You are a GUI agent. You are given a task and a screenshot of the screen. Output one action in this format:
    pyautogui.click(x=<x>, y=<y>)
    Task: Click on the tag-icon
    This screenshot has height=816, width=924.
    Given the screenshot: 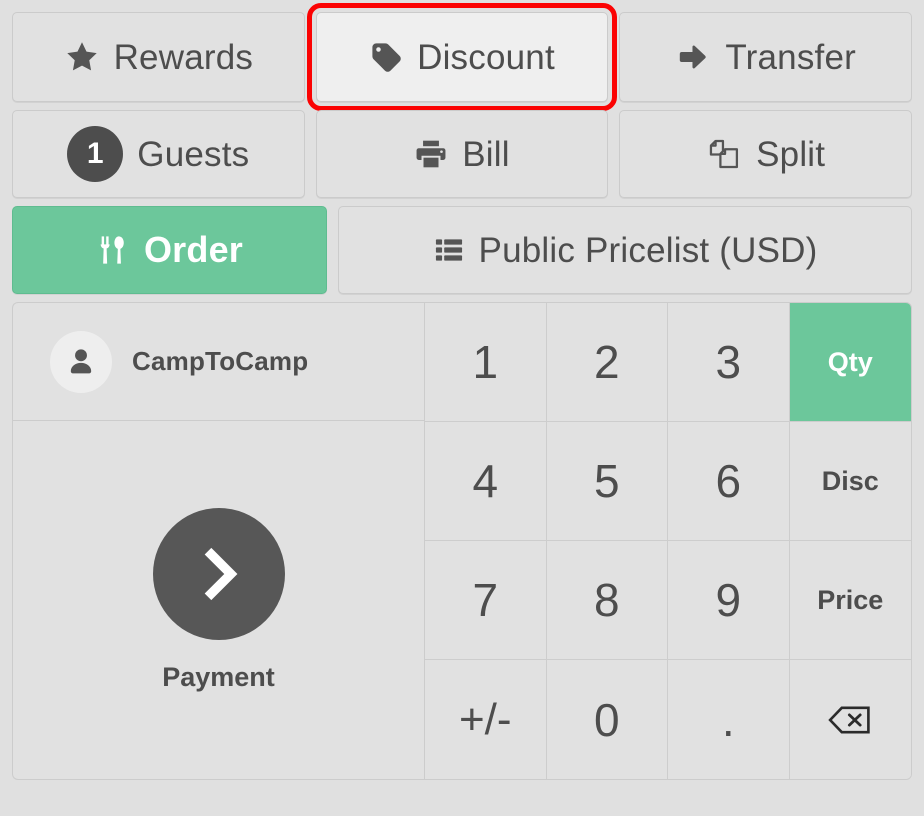 What is the action you would take?
    pyautogui.click(x=386, y=57)
    